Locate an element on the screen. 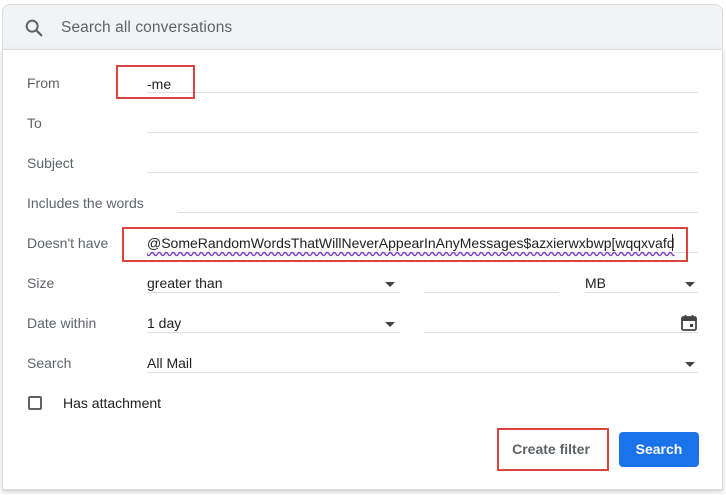 Image resolution: width=726 pixels, height=495 pixels. date-within-label: Date within is located at coordinates (62, 323).